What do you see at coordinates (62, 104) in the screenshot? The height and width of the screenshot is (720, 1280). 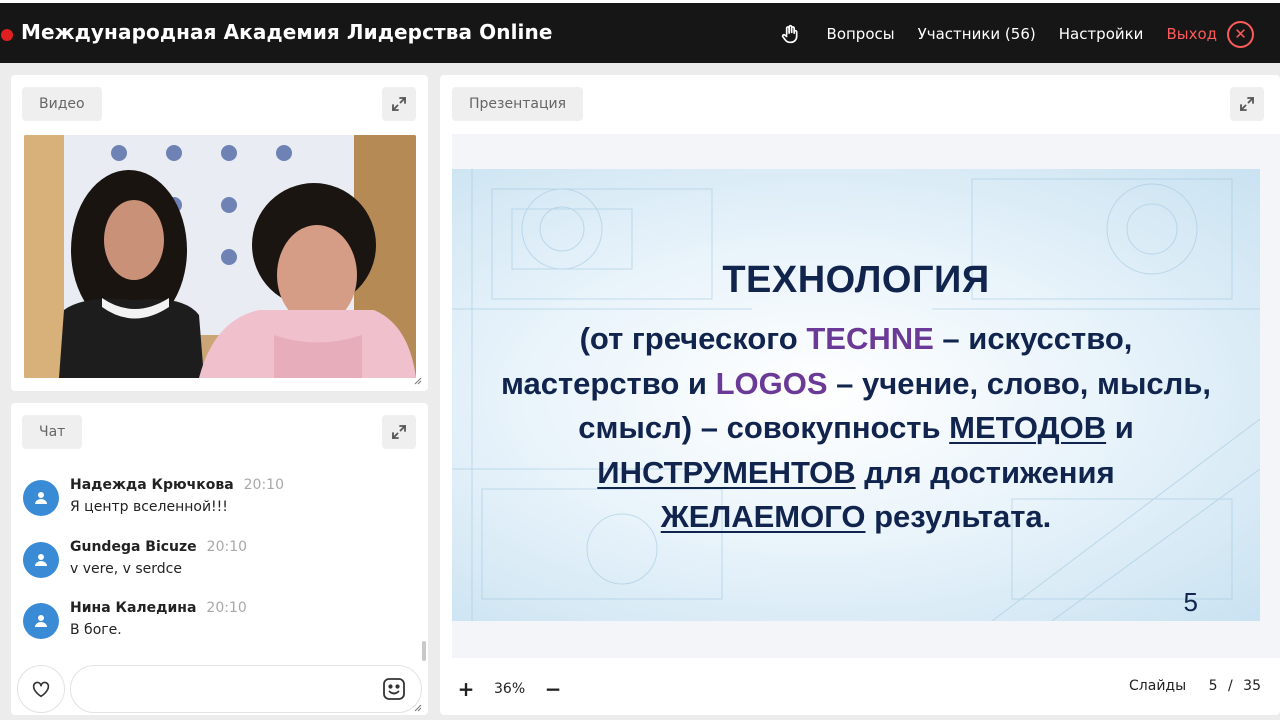 I see `video-tab: Видео` at bounding box center [62, 104].